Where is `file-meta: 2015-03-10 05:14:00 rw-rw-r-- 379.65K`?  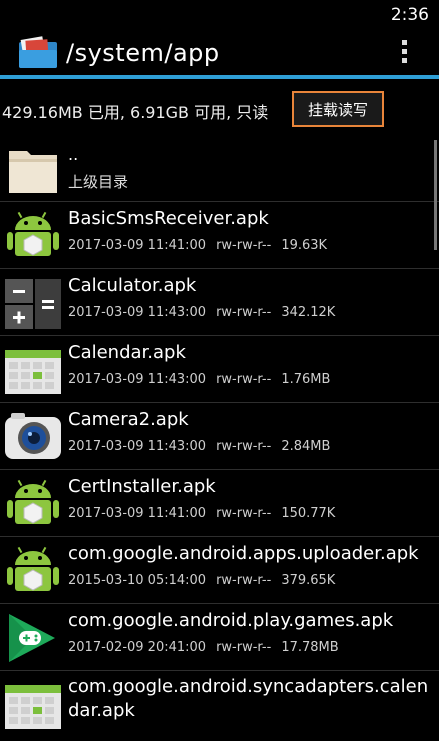
file-meta: 2015-03-10 05:14:00 rw-rw-r-- 379.65K is located at coordinates (206, 580).